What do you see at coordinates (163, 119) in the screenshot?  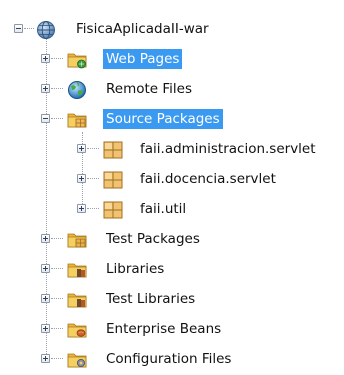 I see `node-label: Source Packages` at bounding box center [163, 119].